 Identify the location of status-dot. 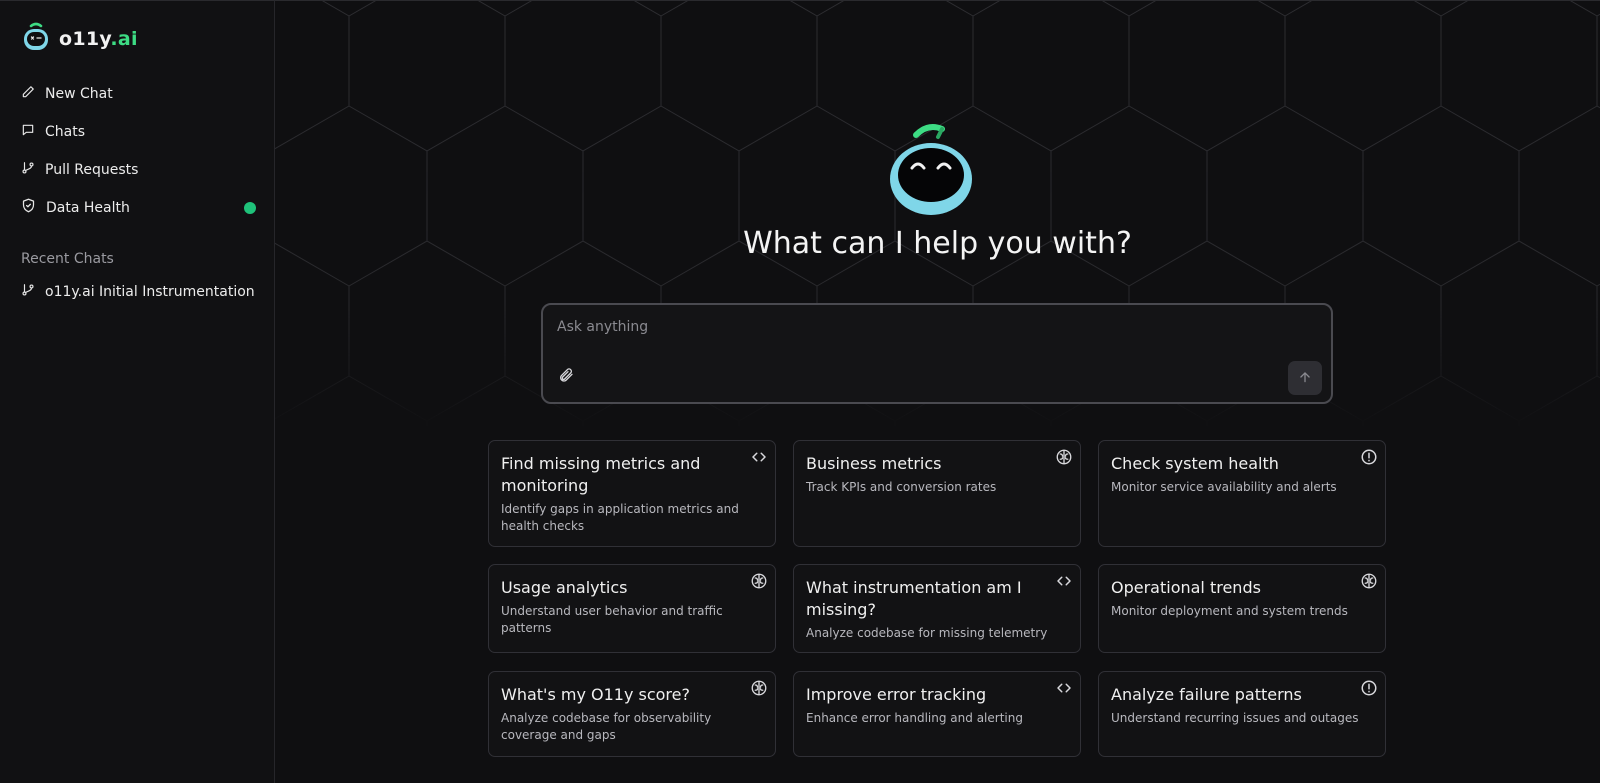
(250, 207).